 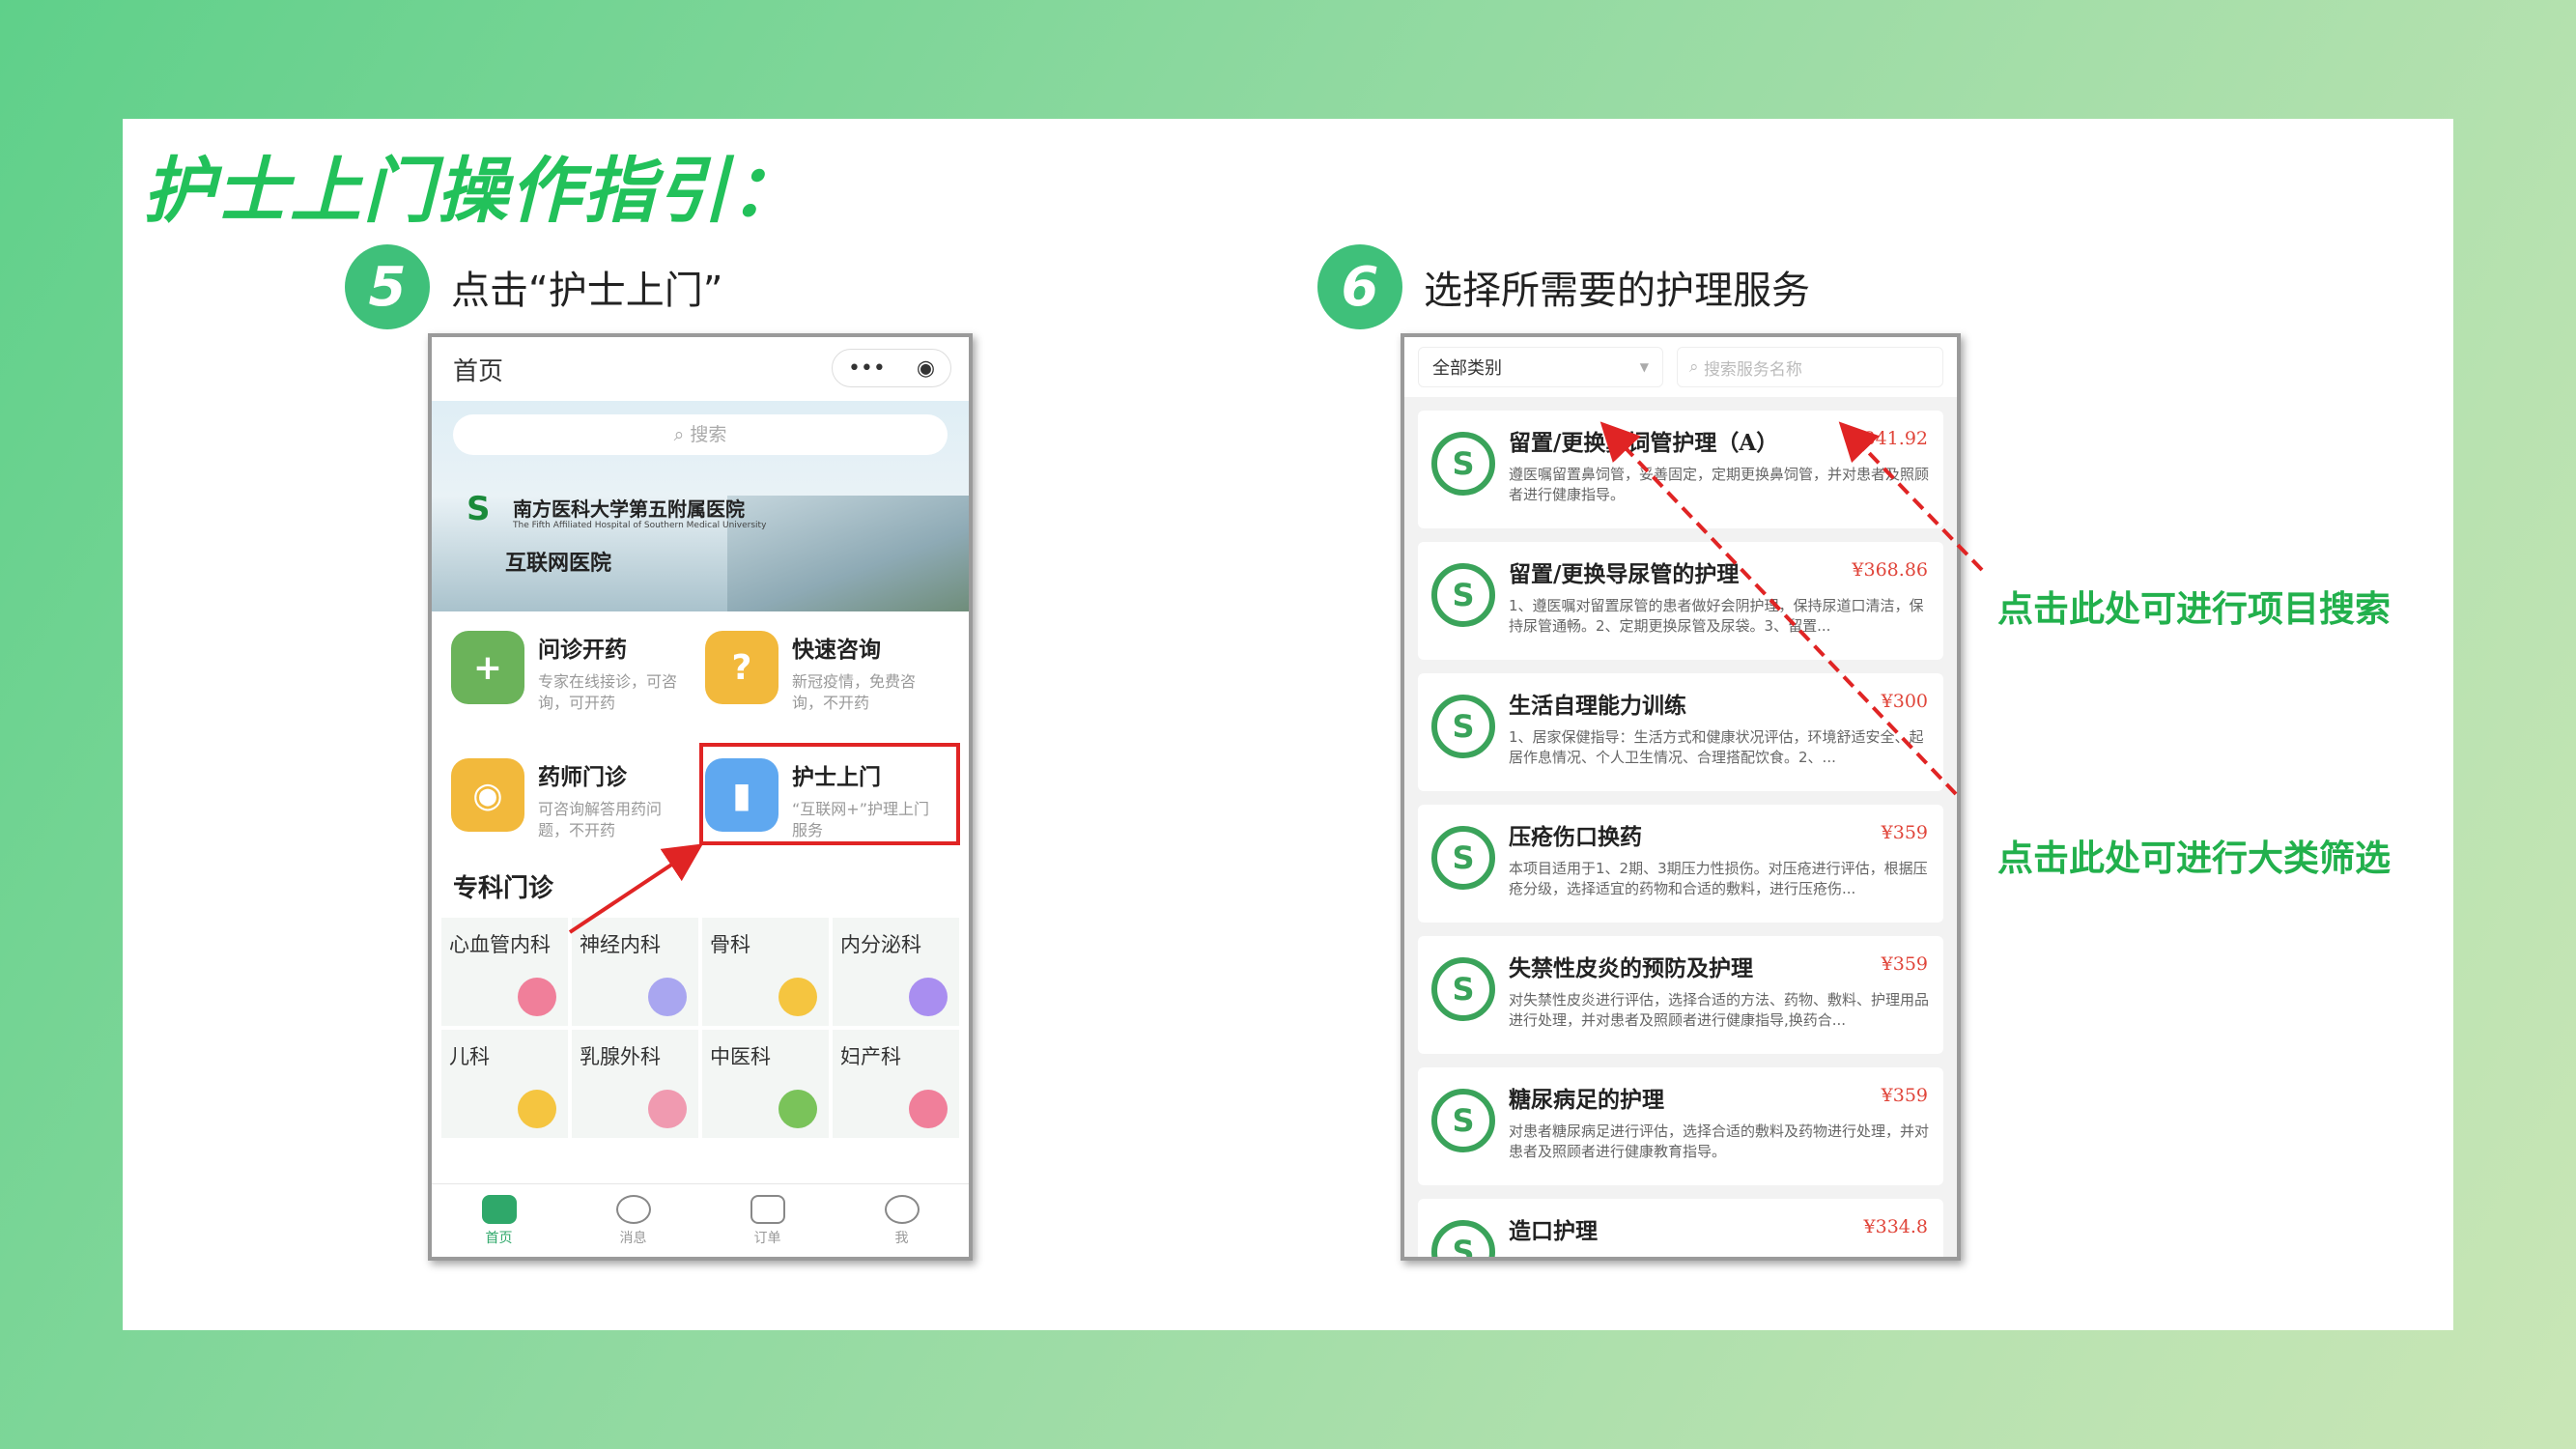 I want to click on order-icon, so click(x=767, y=1209).